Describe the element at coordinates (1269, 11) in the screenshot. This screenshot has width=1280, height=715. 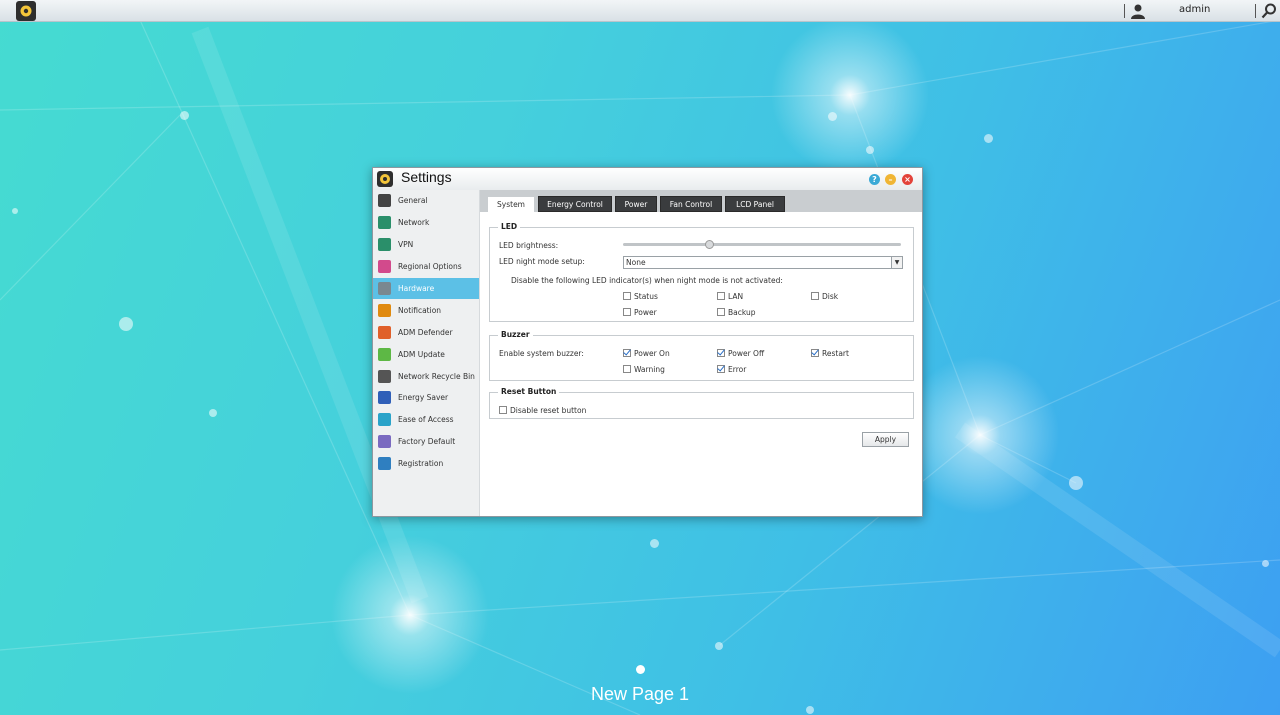
I see `search-icon` at that location.